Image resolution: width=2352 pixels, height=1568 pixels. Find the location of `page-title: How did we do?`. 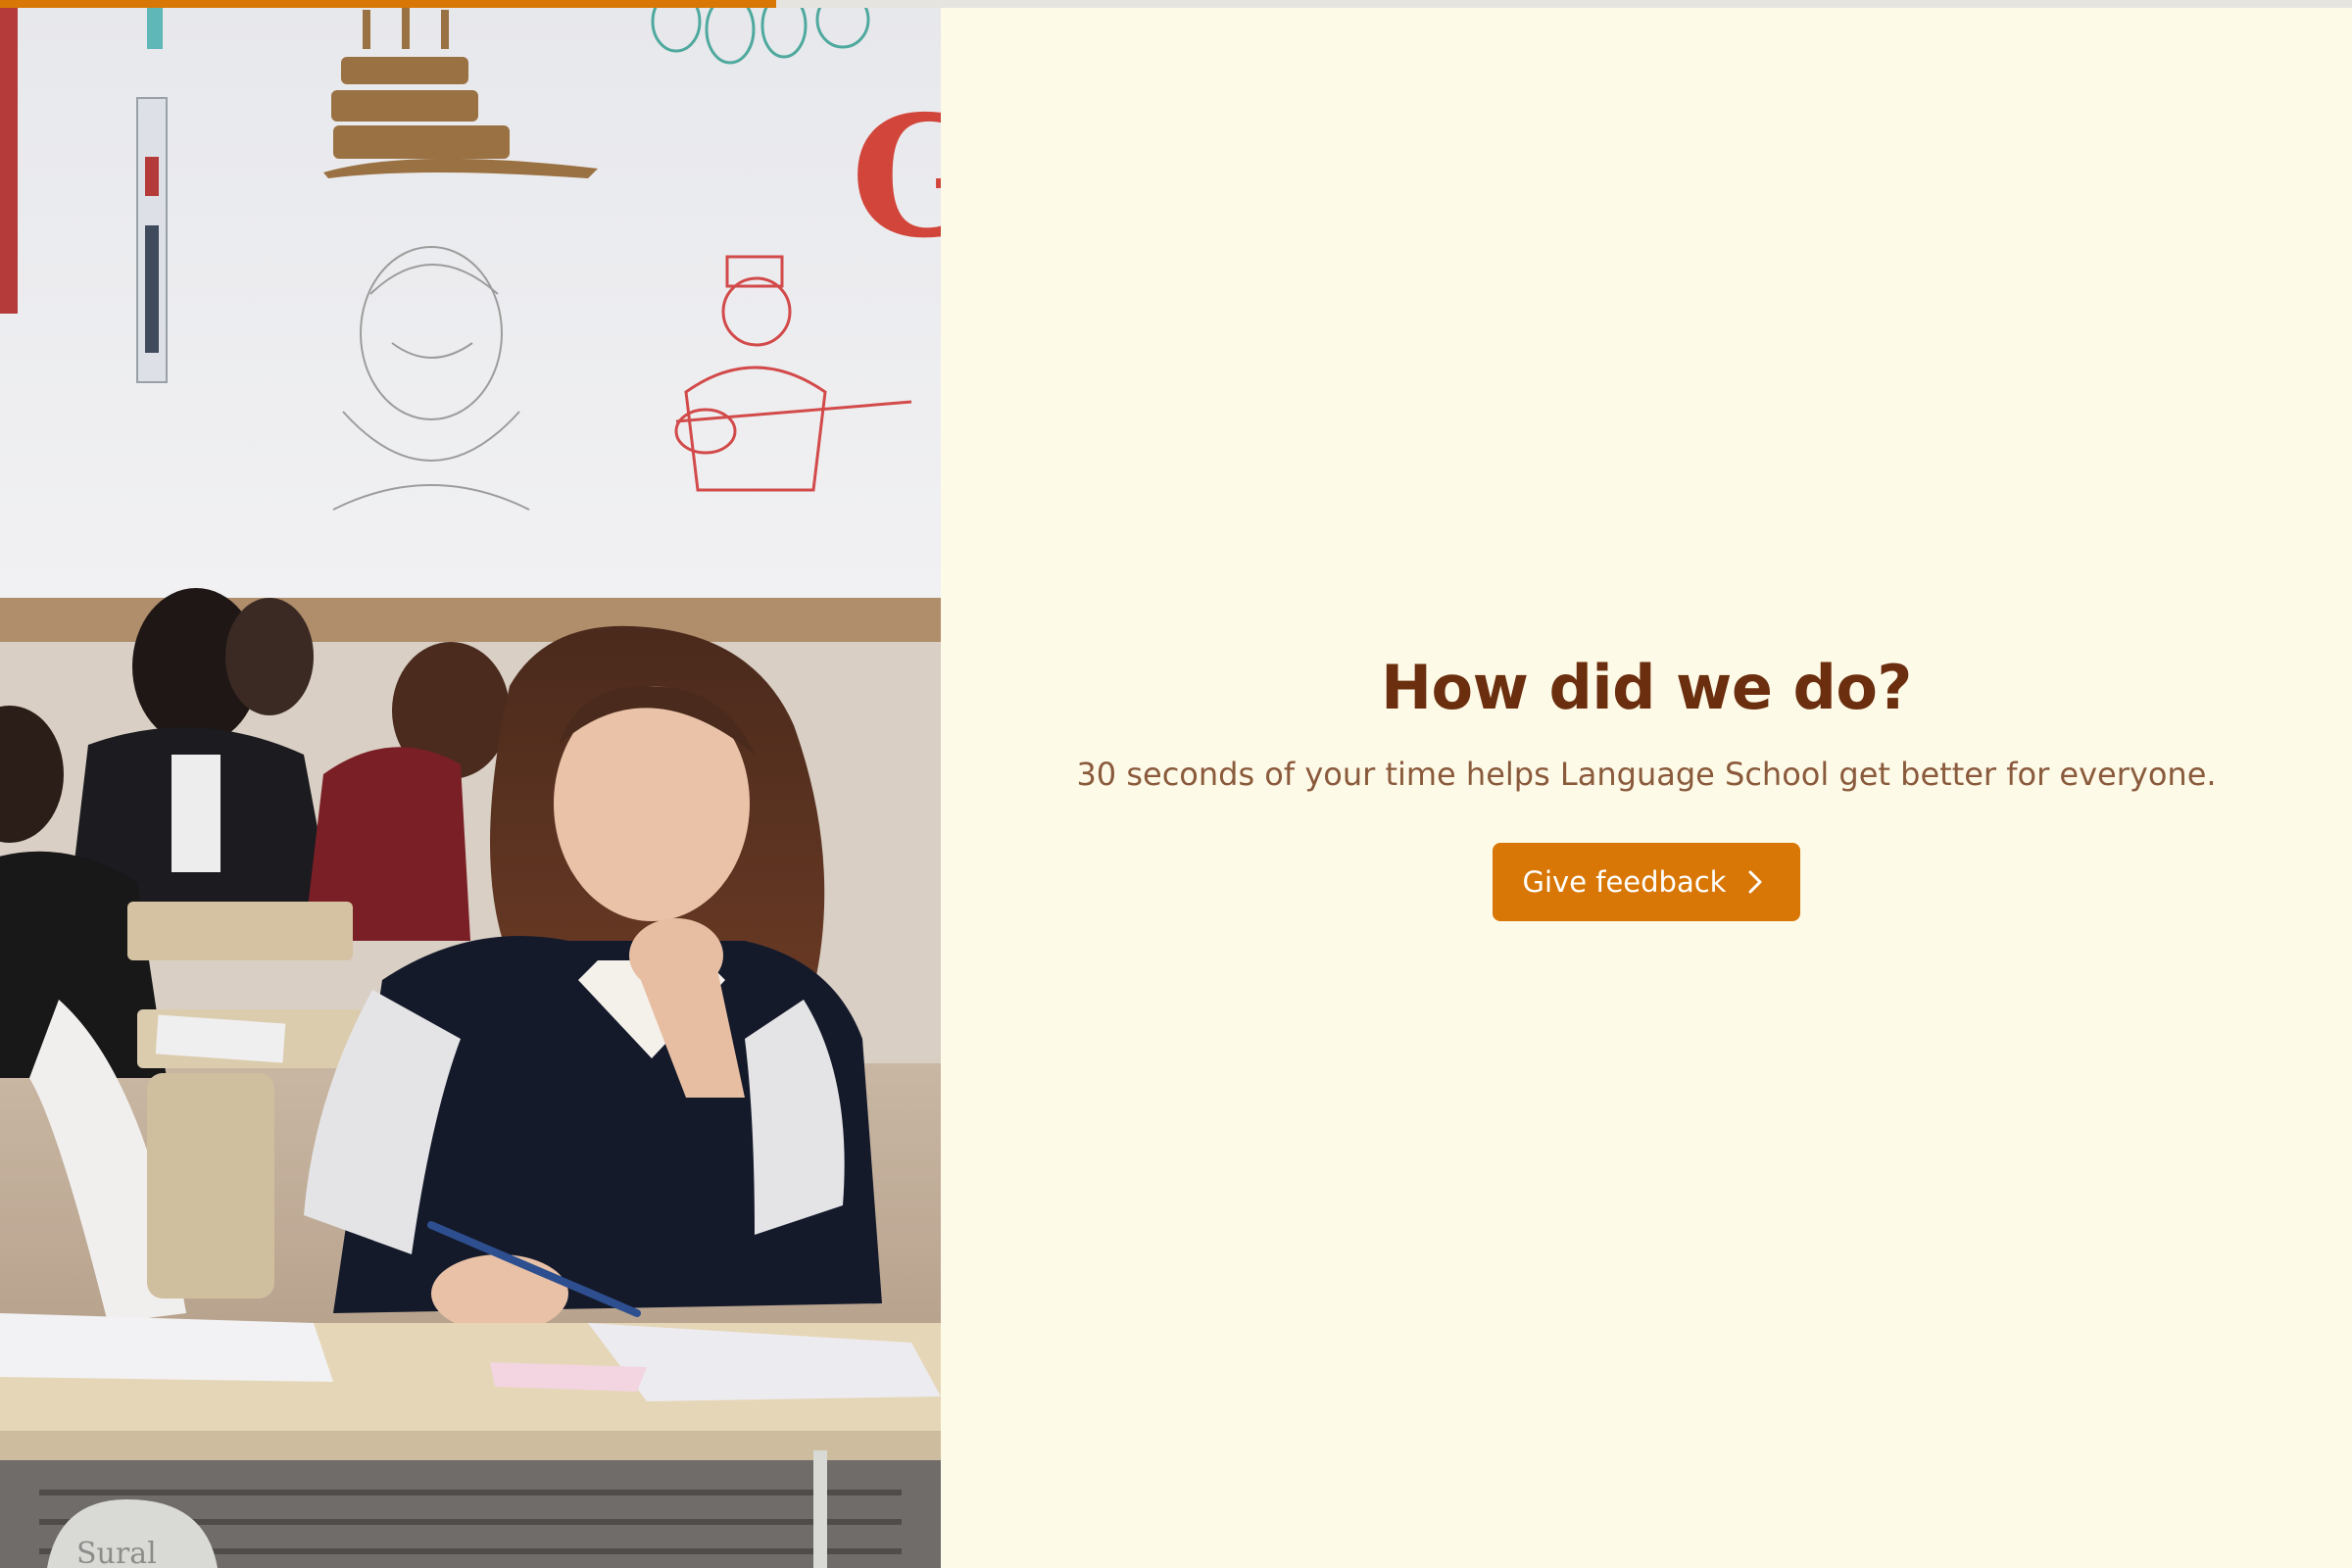

page-title: How did we do? is located at coordinates (1646, 687).